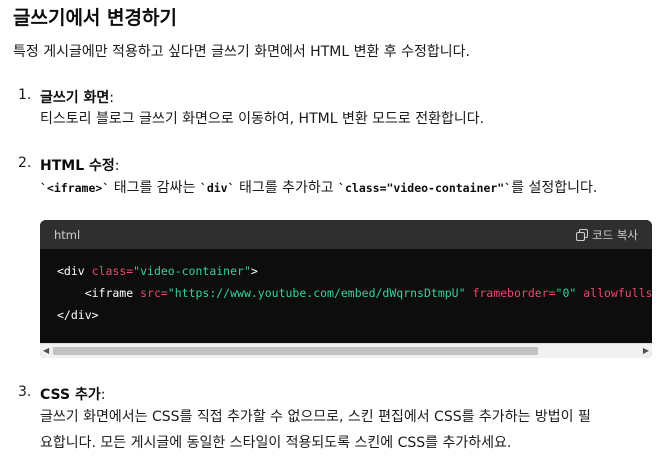 The width and height of the screenshot is (669, 460). Describe the element at coordinates (217, 188) in the screenshot. I see `inline-code-div: `div`` at that location.